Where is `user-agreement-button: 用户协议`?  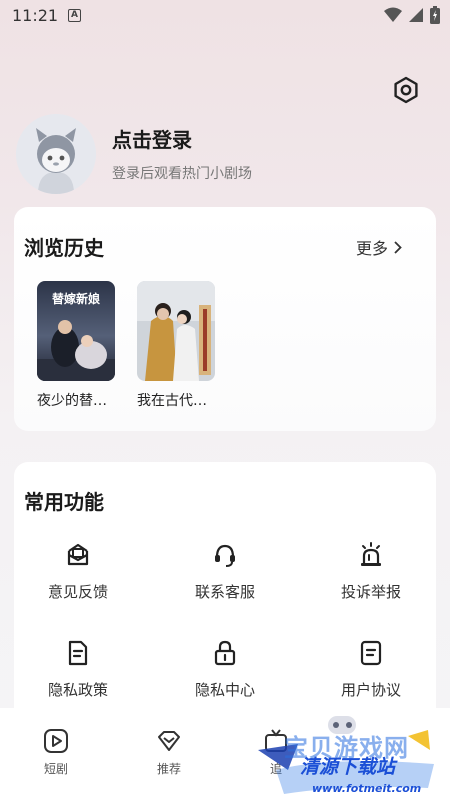
user-agreement-button: 用户协议 is located at coordinates (371, 669).